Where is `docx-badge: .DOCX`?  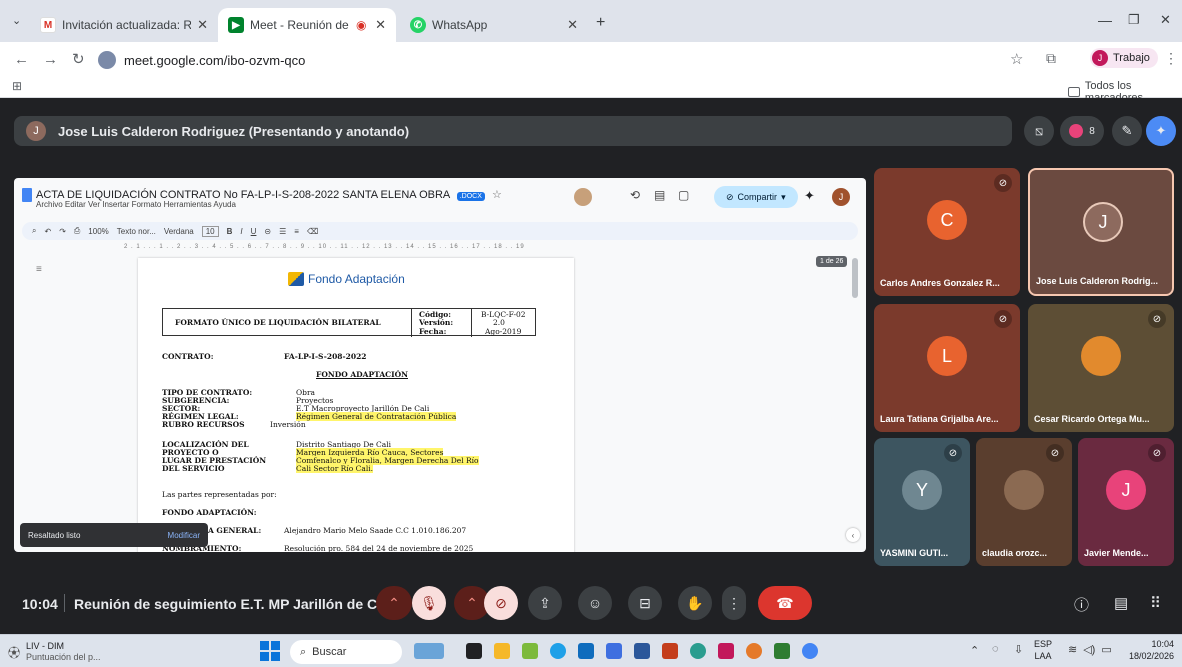
docx-badge: .DOCX is located at coordinates (470, 196).